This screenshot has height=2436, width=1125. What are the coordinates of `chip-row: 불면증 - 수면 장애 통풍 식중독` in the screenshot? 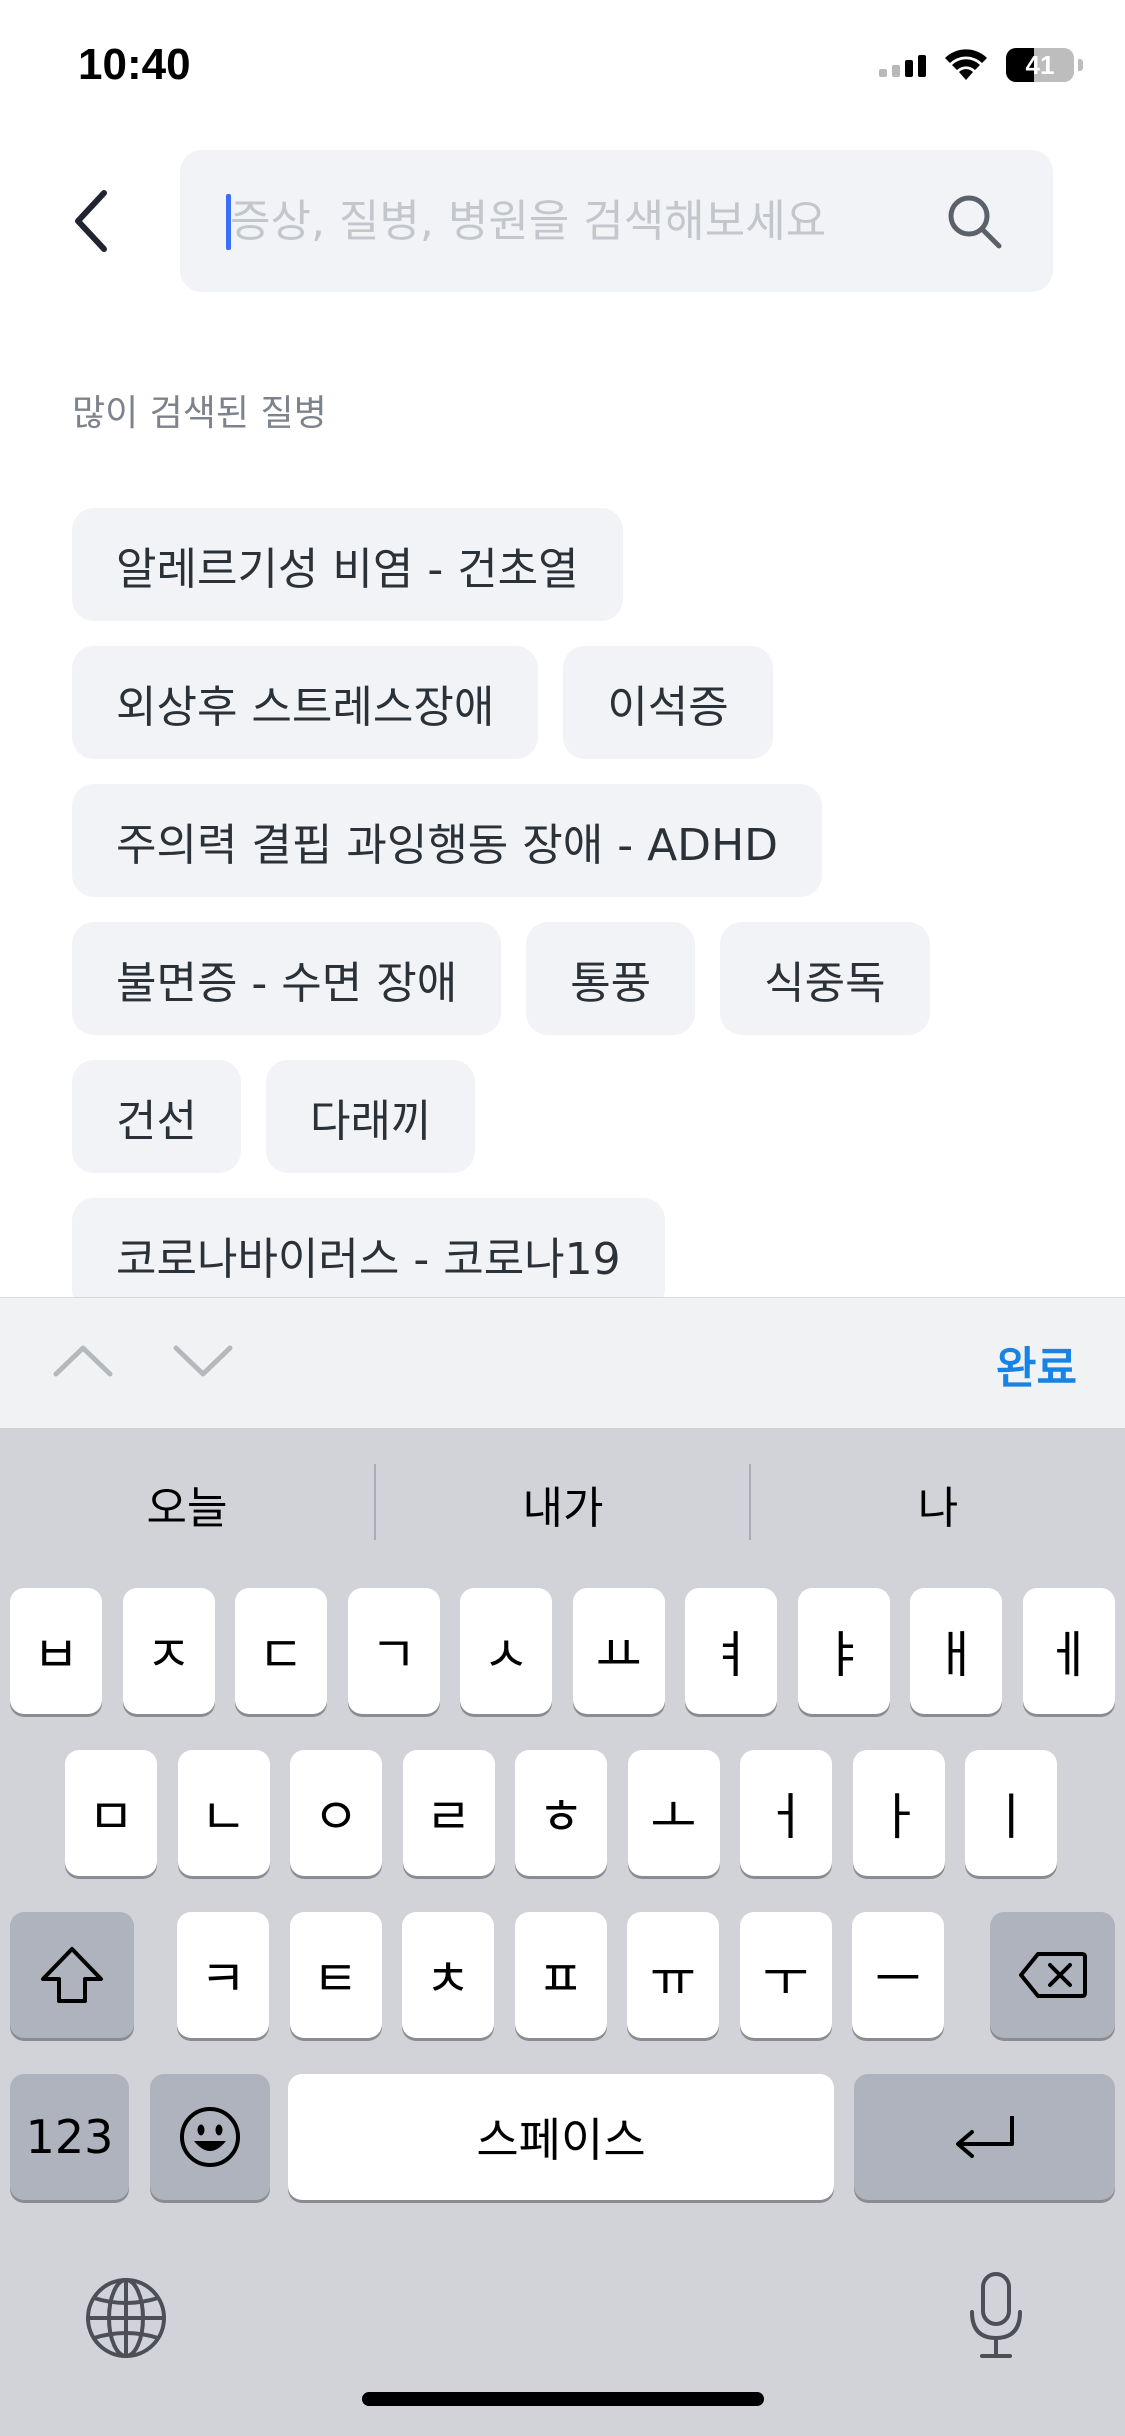 It's located at (572, 978).